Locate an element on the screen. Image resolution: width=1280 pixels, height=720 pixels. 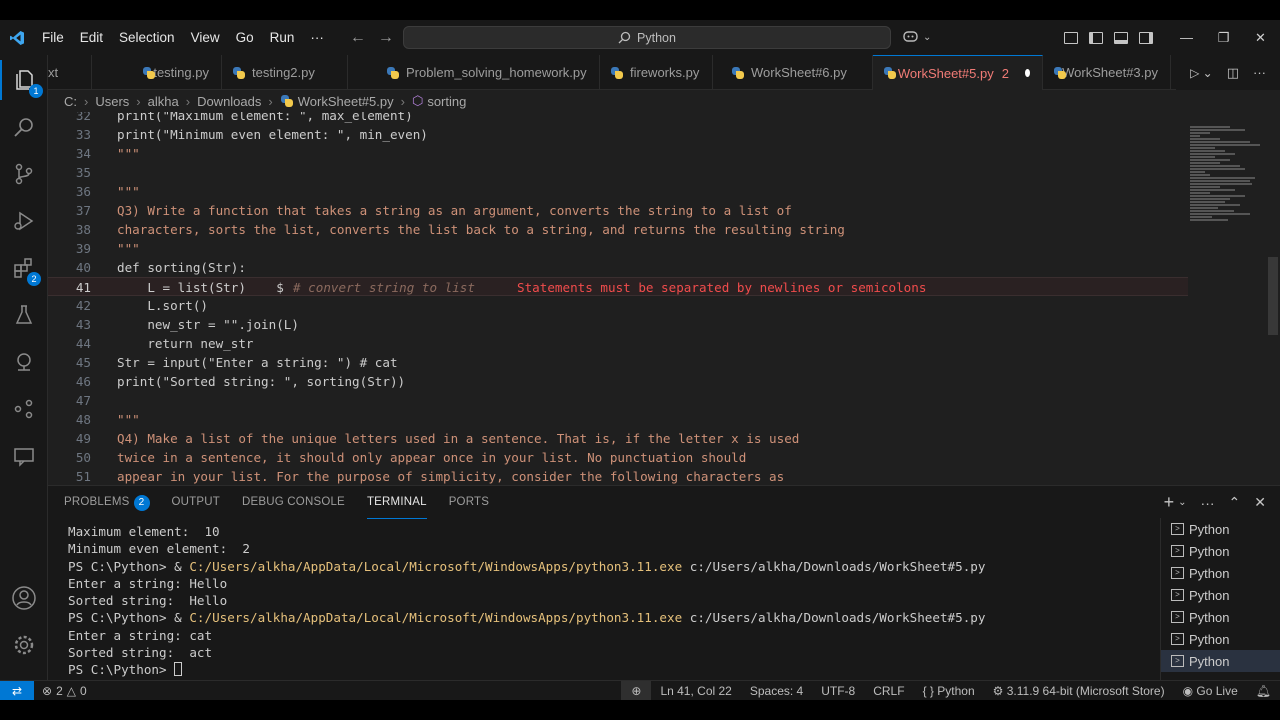
code-line: 35 is located at coordinates (618, 172).